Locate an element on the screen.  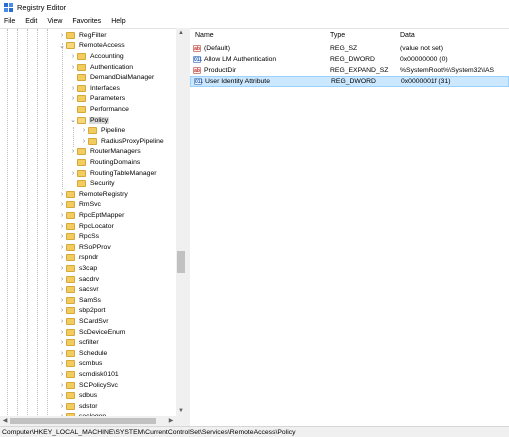
tree-item-scpolicysvc: › SCPolicySvc is located at coordinates (88, 385).